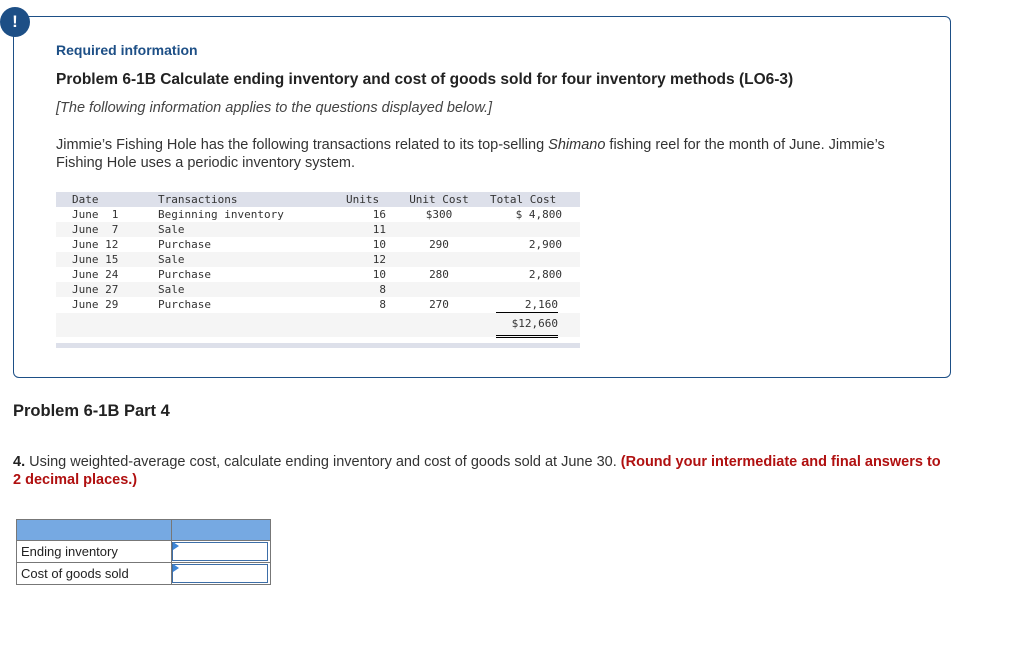 Image resolution: width=1026 pixels, height=647 pixels. I want to click on ending-inventory-input, so click(220, 551).